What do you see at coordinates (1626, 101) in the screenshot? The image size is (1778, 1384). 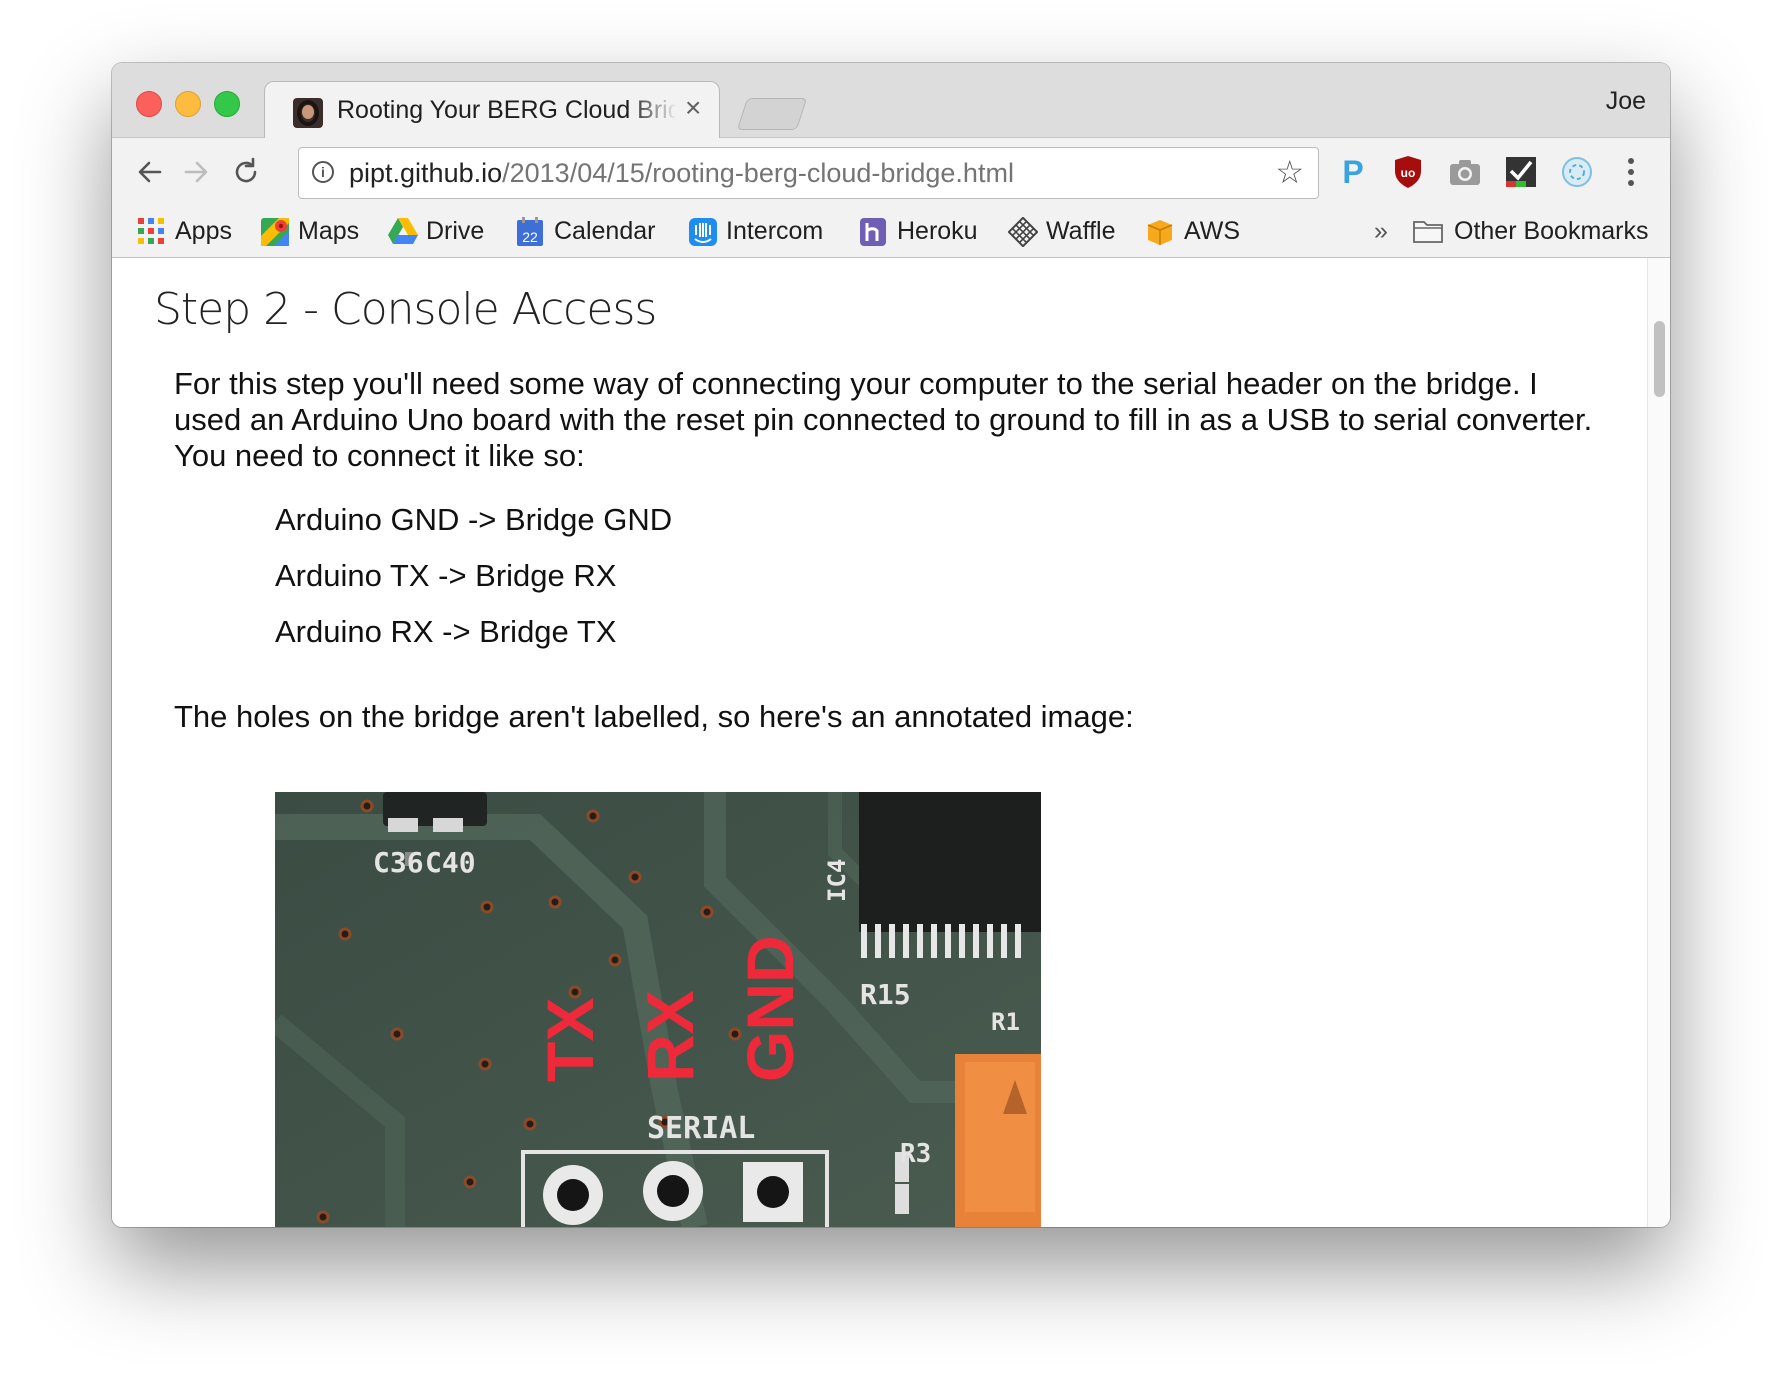 I see `profile-name: Joe` at bounding box center [1626, 101].